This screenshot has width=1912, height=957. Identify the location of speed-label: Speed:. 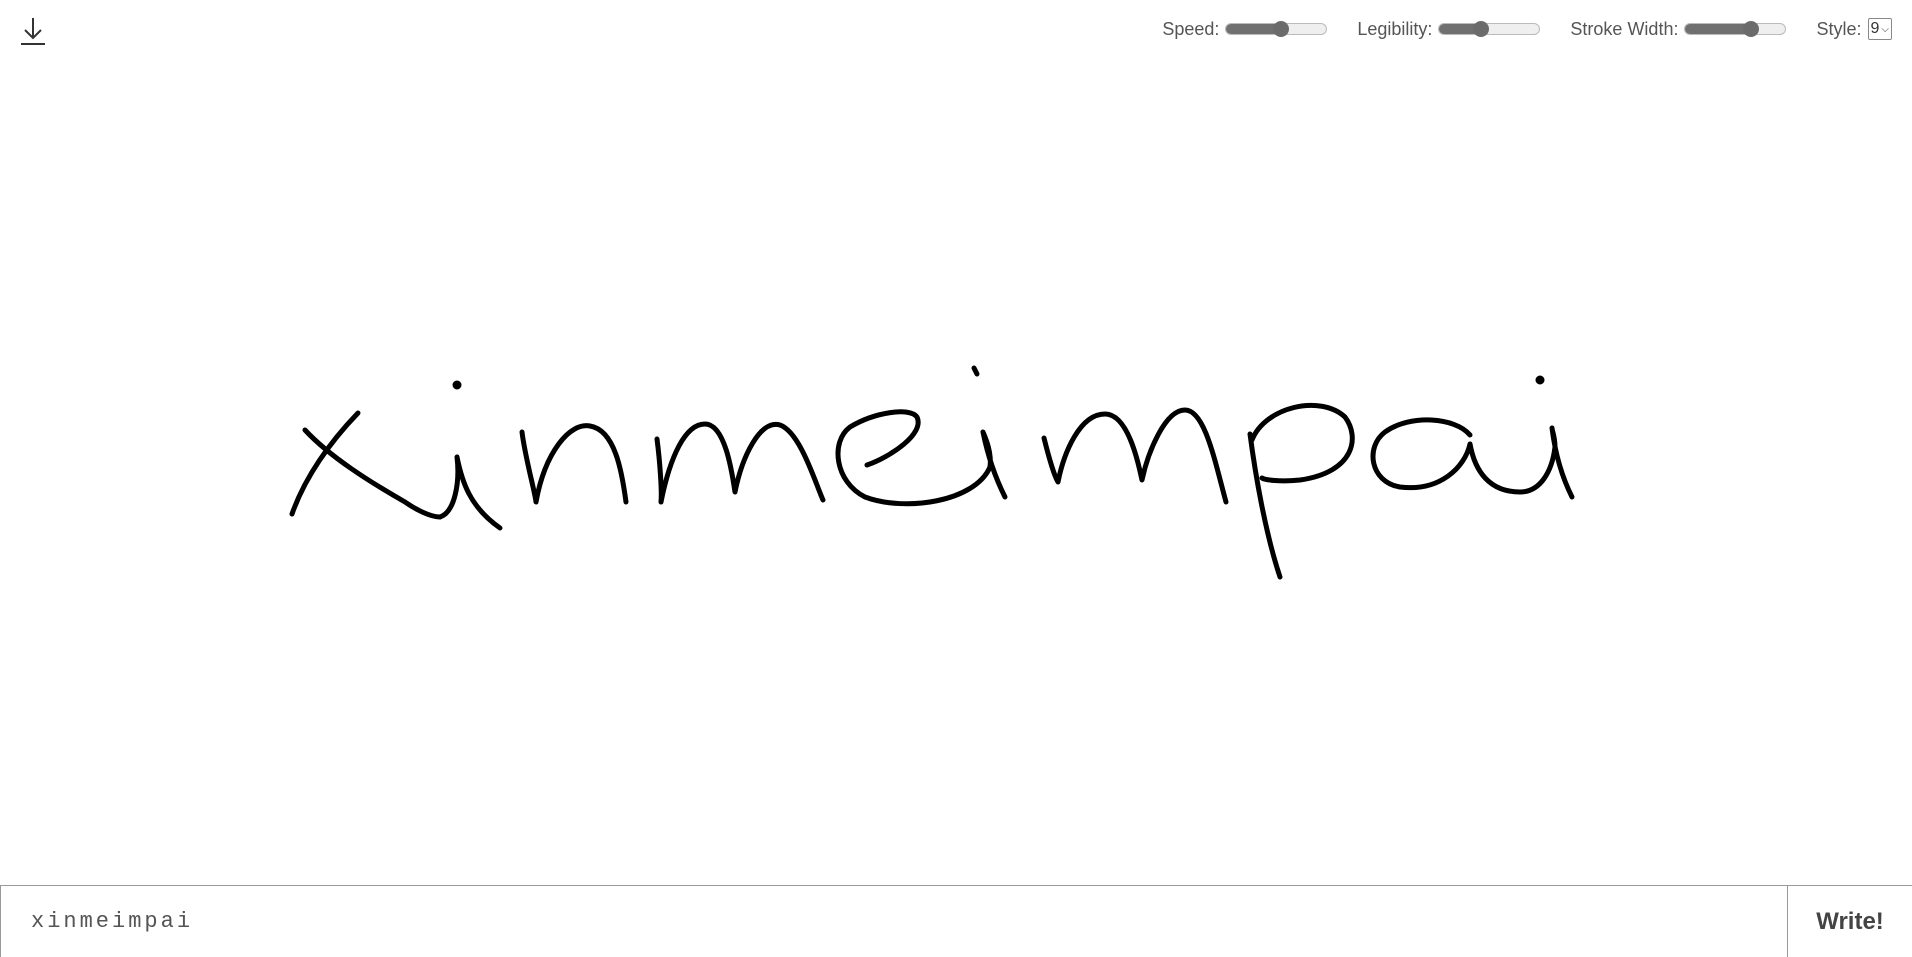
(1191, 28).